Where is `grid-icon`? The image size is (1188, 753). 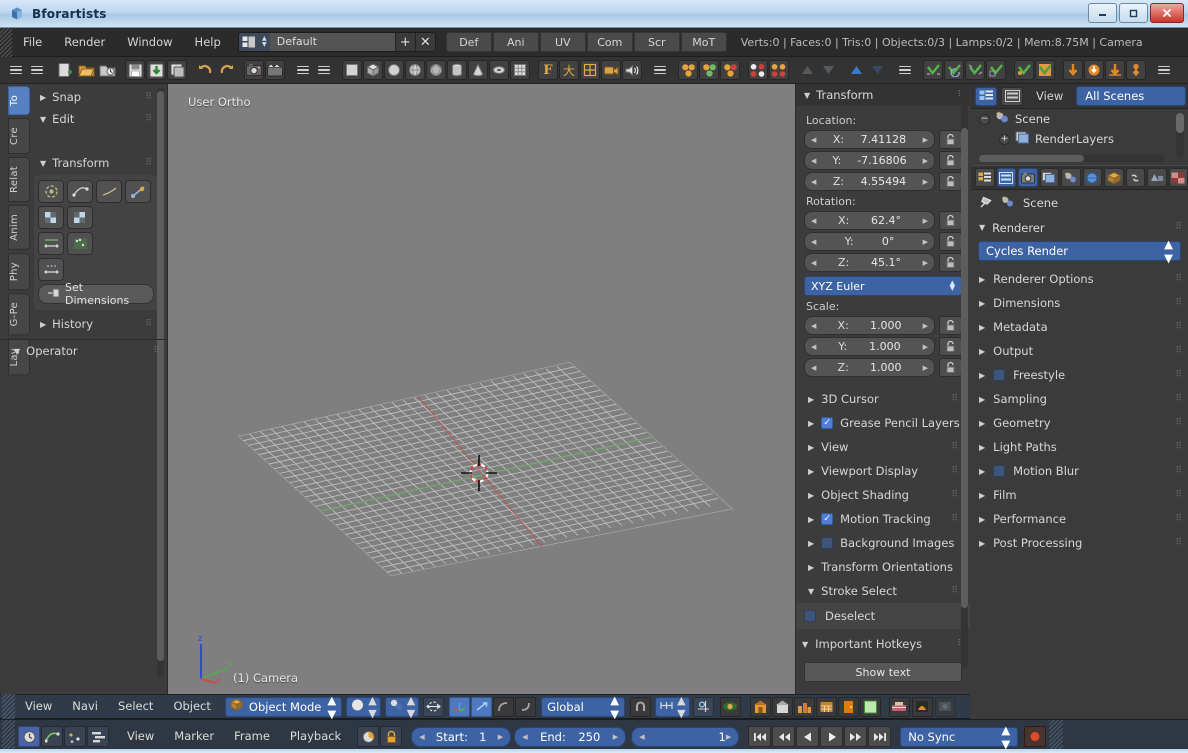
grid-icon is located at coordinates (520, 70).